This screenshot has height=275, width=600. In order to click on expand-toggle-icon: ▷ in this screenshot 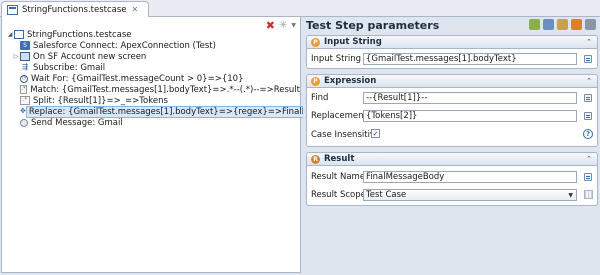, I will do `click(16, 56)`.